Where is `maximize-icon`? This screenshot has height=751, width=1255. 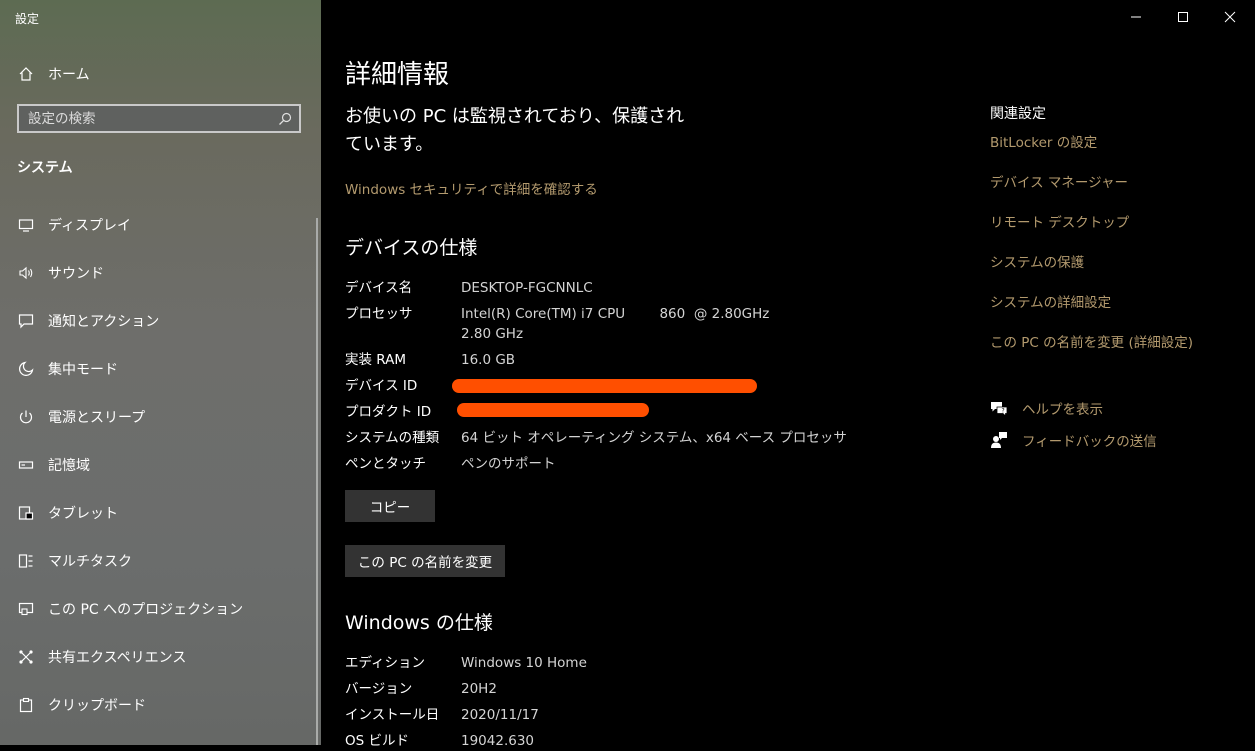 maximize-icon is located at coordinates (1183, 17).